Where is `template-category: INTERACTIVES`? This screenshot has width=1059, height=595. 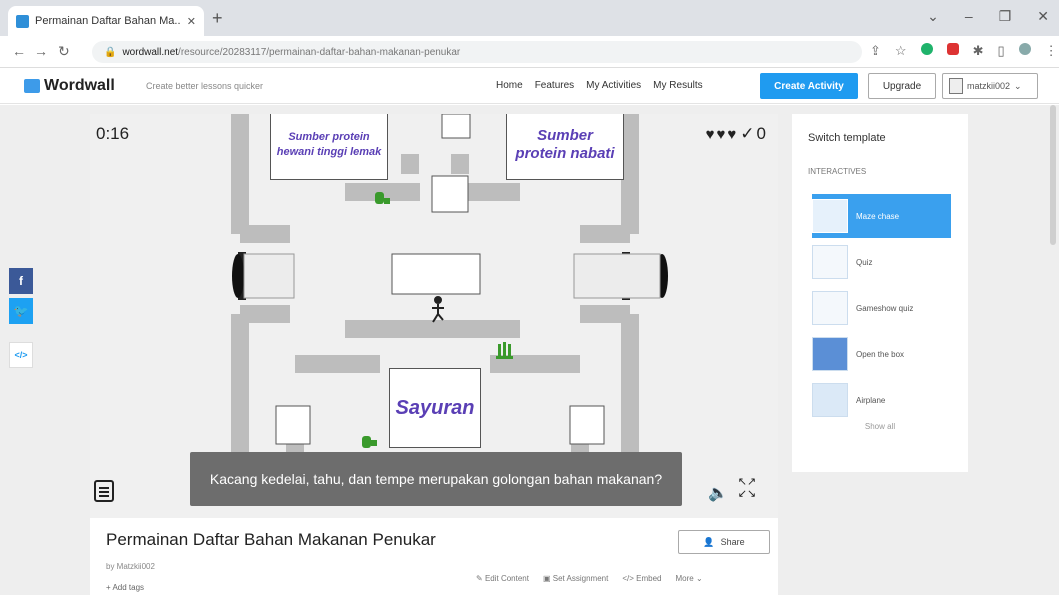
template-category: INTERACTIVES is located at coordinates (837, 171).